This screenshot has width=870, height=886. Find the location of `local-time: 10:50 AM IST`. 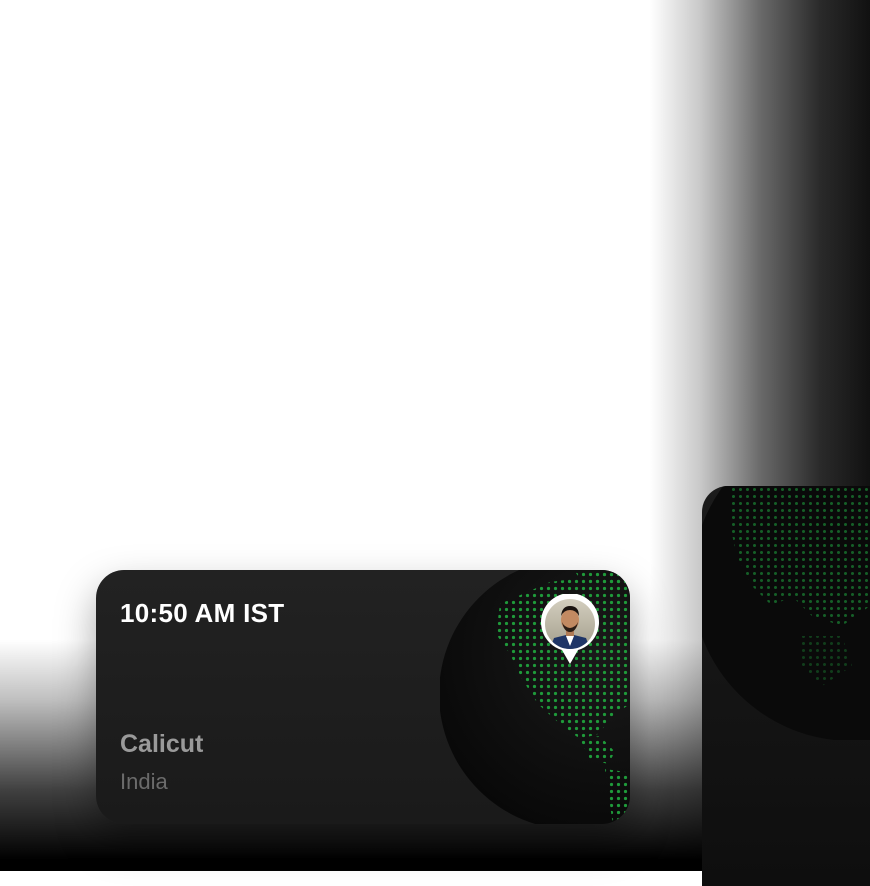

local-time: 10:50 AM IST is located at coordinates (202, 613).